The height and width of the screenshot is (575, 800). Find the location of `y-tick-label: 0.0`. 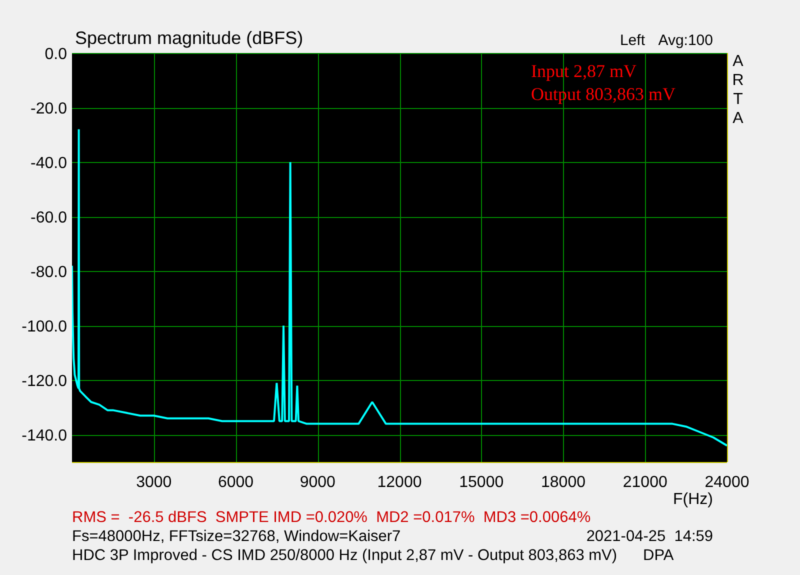

y-tick-label: 0.0 is located at coordinates (55, 54).